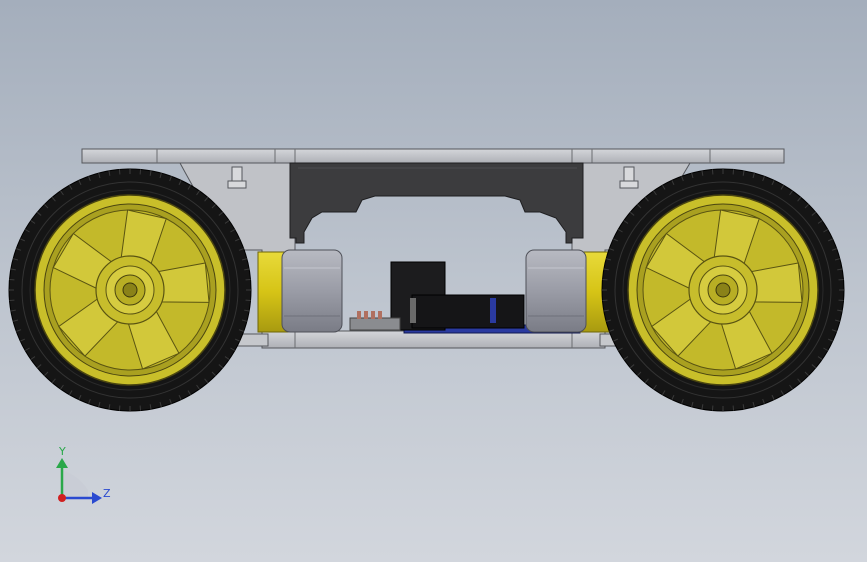 This screenshot has width=867, height=562. I want to click on right-motor, so click(568, 291).